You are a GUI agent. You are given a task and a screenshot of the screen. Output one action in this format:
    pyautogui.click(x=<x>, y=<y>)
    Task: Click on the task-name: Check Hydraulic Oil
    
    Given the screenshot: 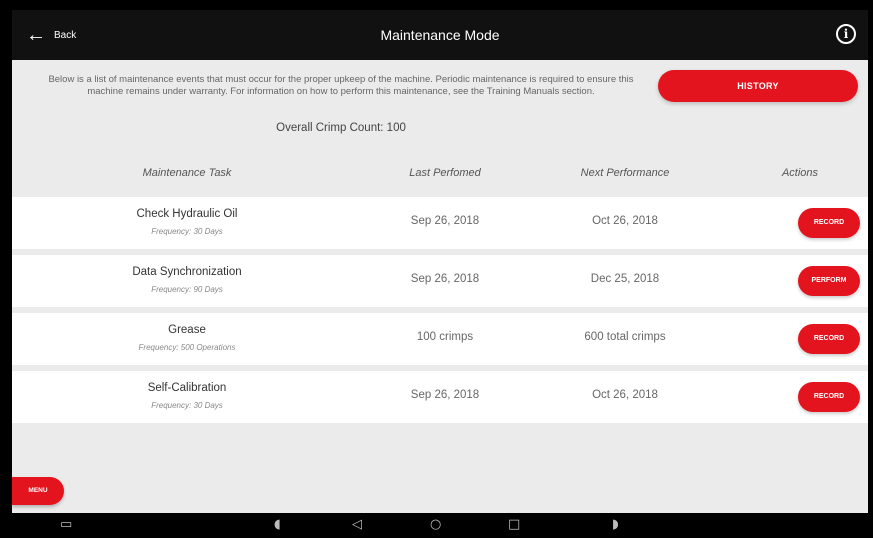 What is the action you would take?
    pyautogui.click(x=187, y=214)
    